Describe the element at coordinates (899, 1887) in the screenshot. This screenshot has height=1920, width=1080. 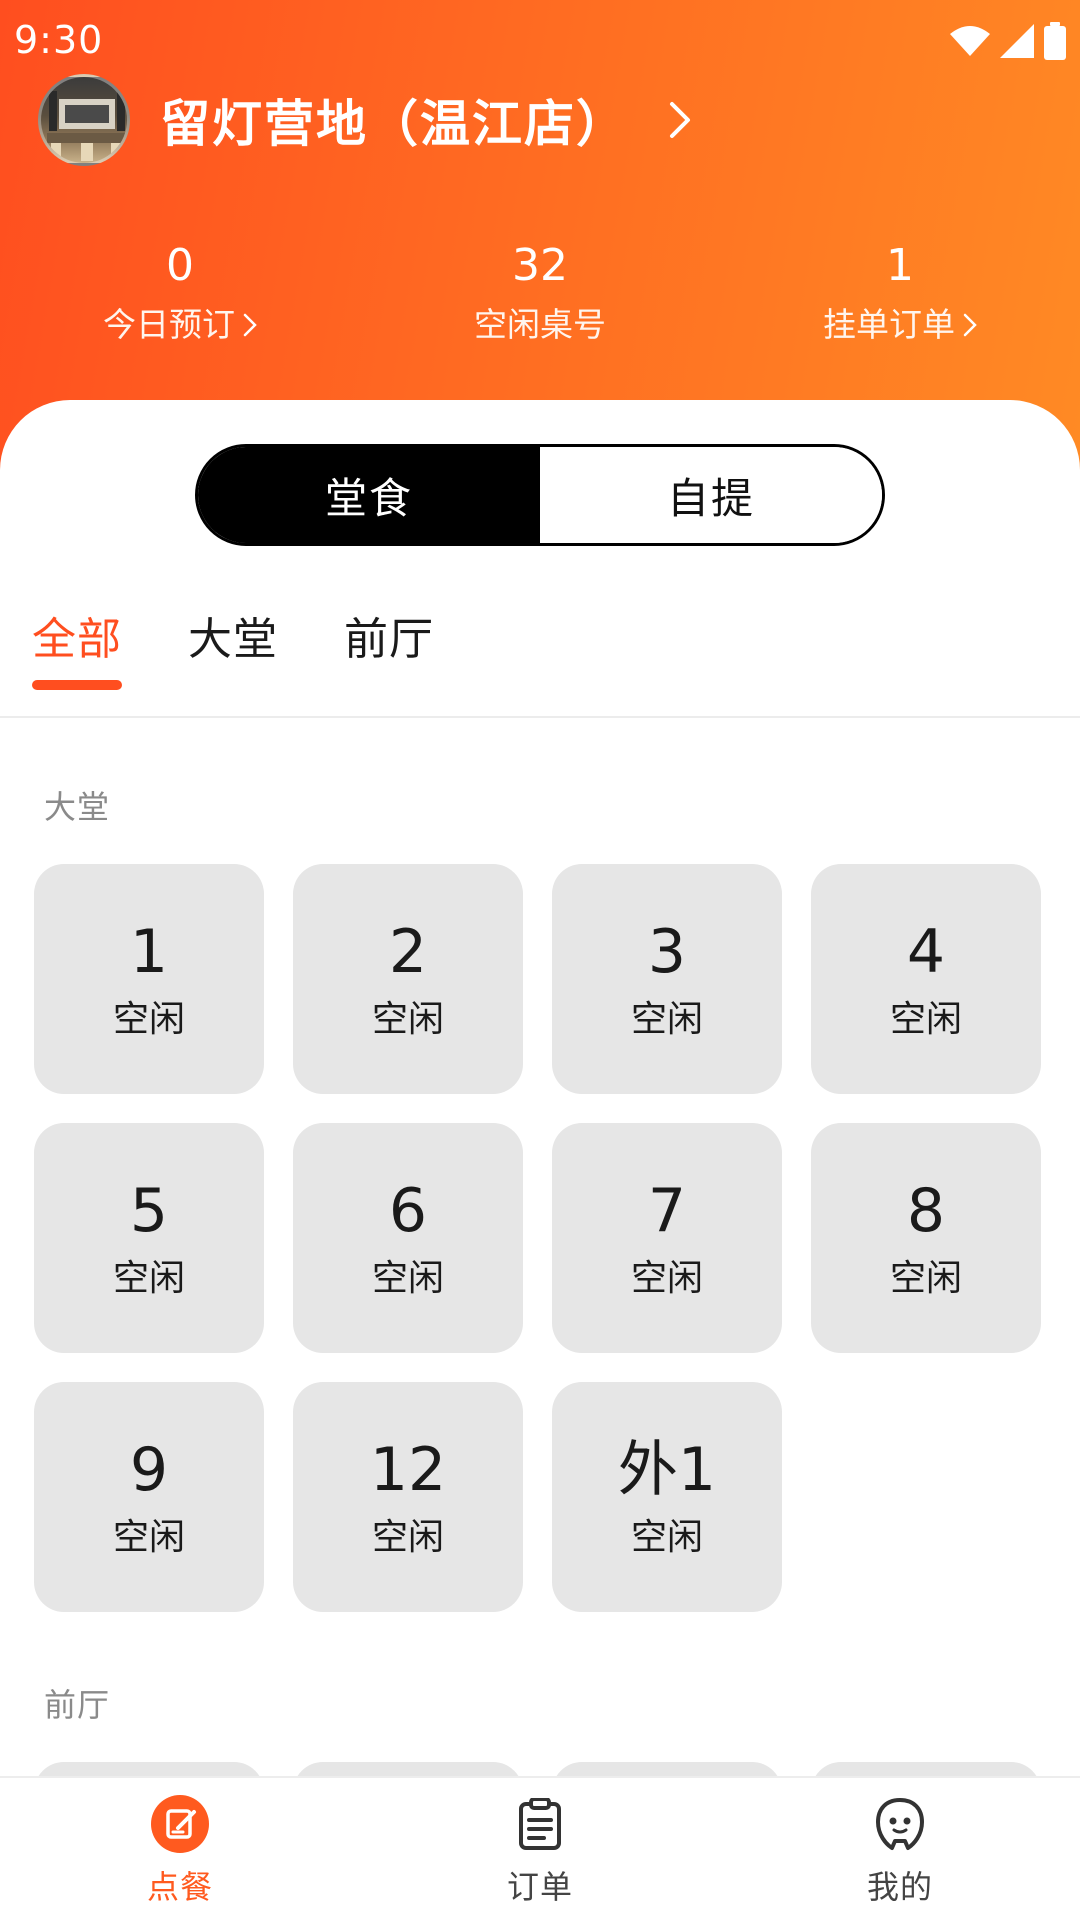
I see `nav-label: 我的` at that location.